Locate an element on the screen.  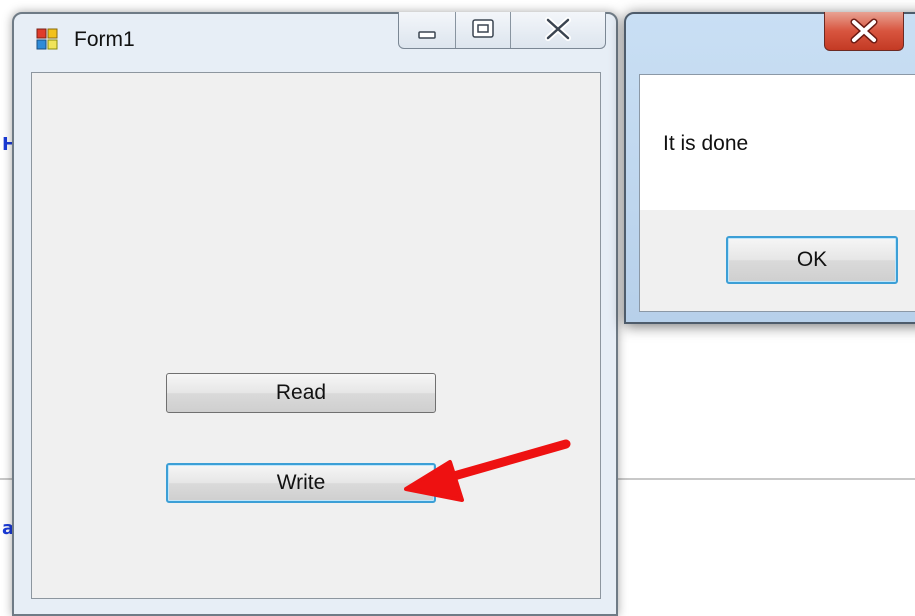
minimize-button is located at coordinates (427, 30).